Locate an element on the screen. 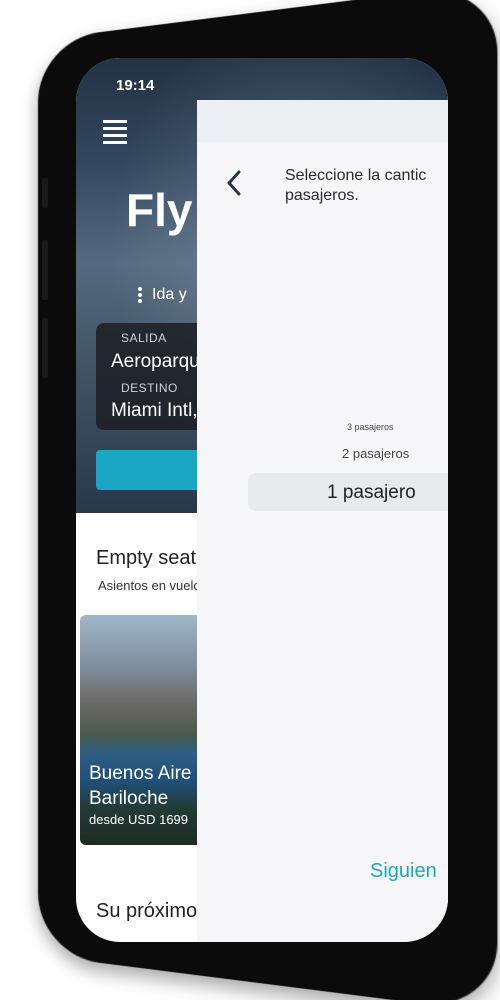  status-time: 19:14 is located at coordinates (135, 85).